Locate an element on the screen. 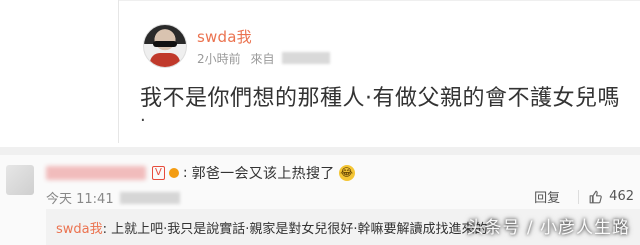 Image resolution: width=640 pixels, height=245 pixels. laugh-emoji-icon: 😂 is located at coordinates (346, 173).